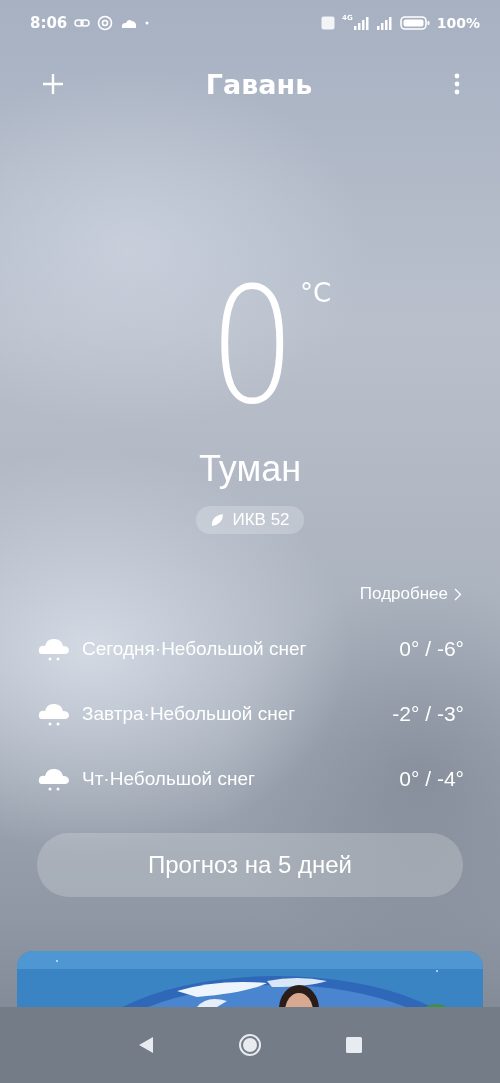 This screenshot has width=500, height=1083. Describe the element at coordinates (146, 1045) in the screenshot. I see `back-icon` at that location.